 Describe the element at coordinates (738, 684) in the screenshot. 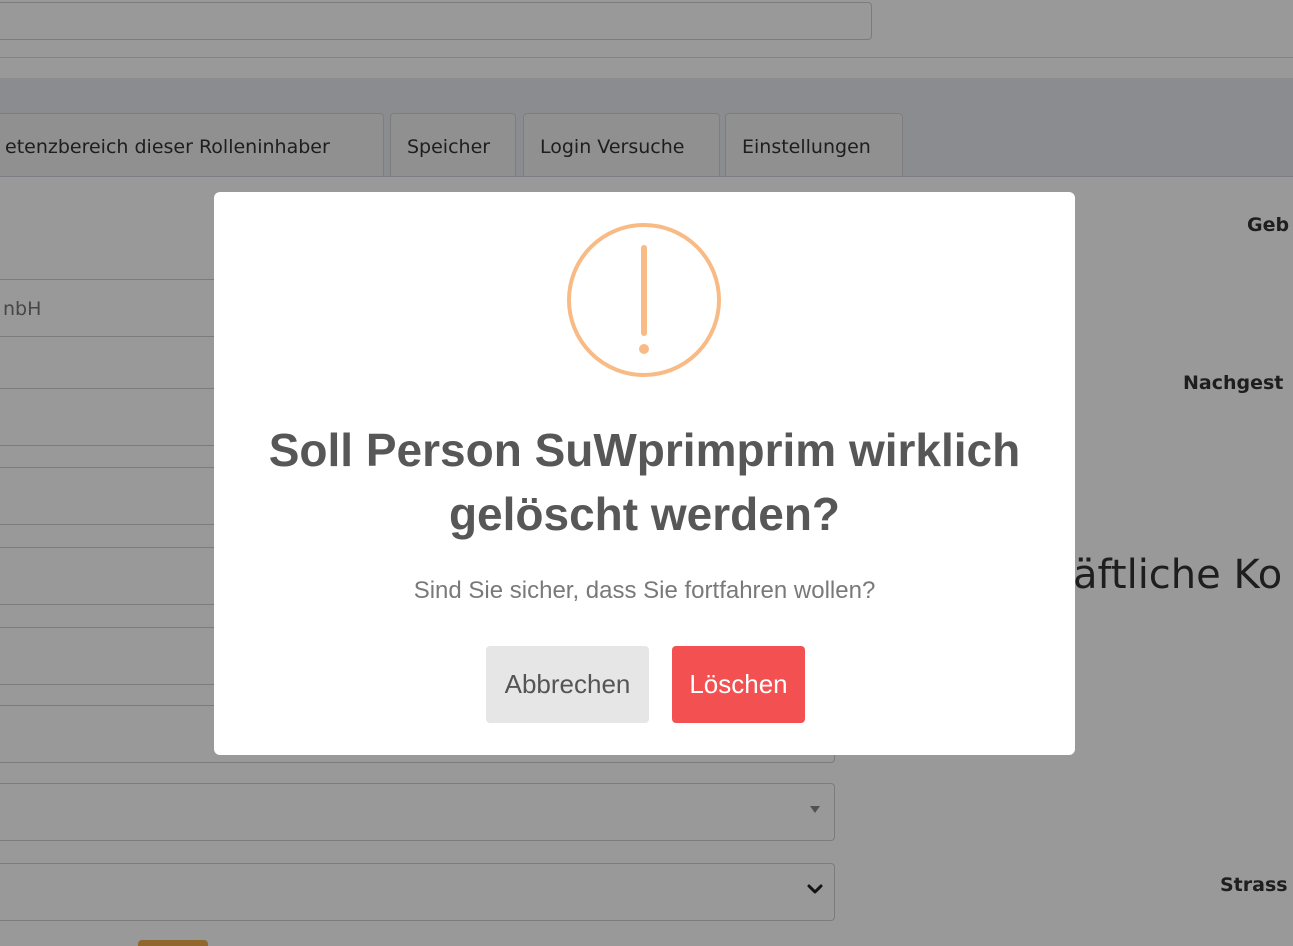

I see `delete-button: Löschen` at that location.